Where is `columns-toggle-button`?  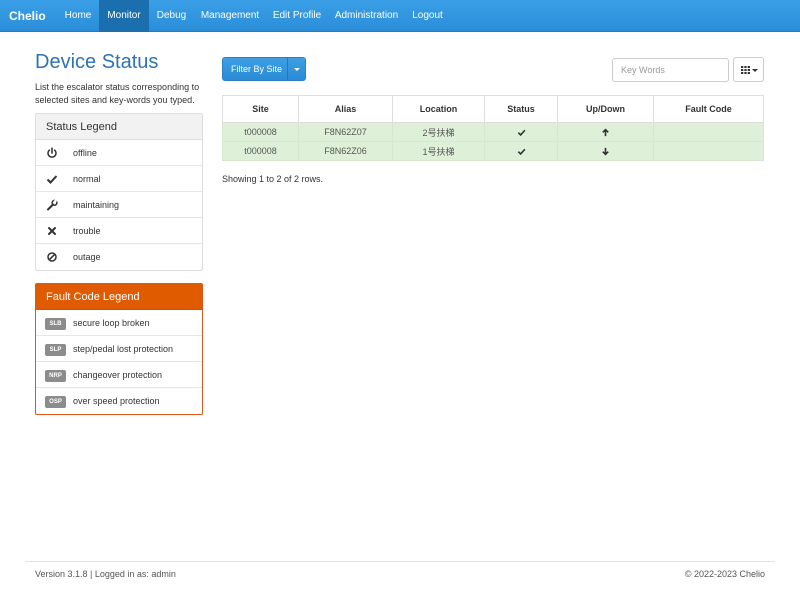
columns-toggle-button is located at coordinates (748, 69).